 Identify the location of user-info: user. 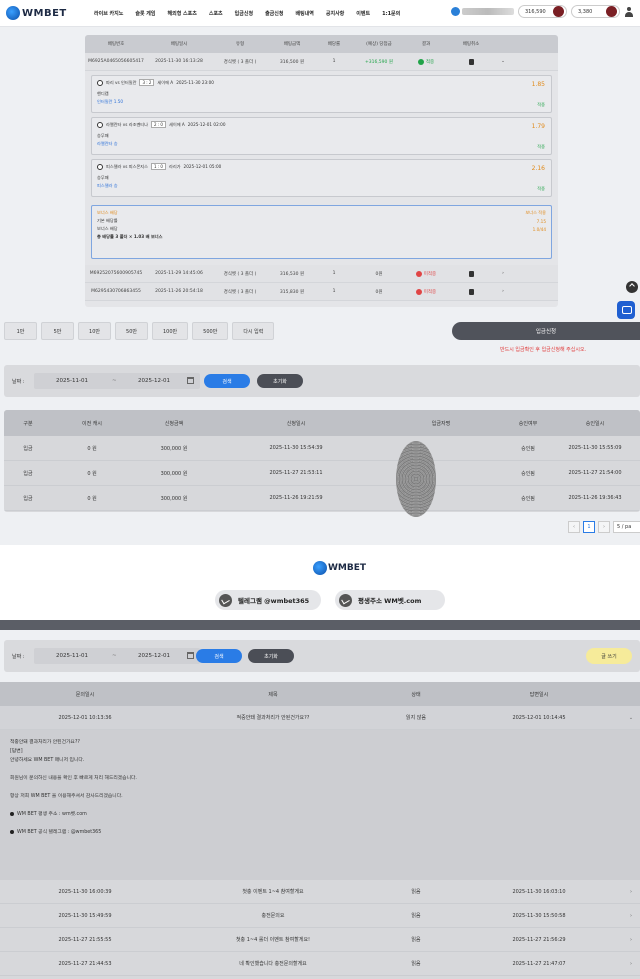
(482, 11).